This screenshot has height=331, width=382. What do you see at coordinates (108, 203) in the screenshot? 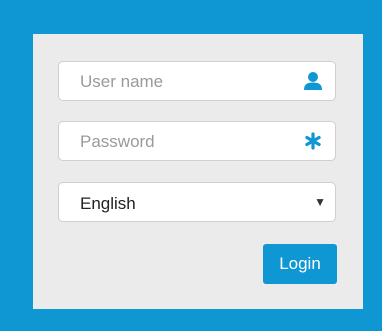
I see `language-selected-value: English` at bounding box center [108, 203].